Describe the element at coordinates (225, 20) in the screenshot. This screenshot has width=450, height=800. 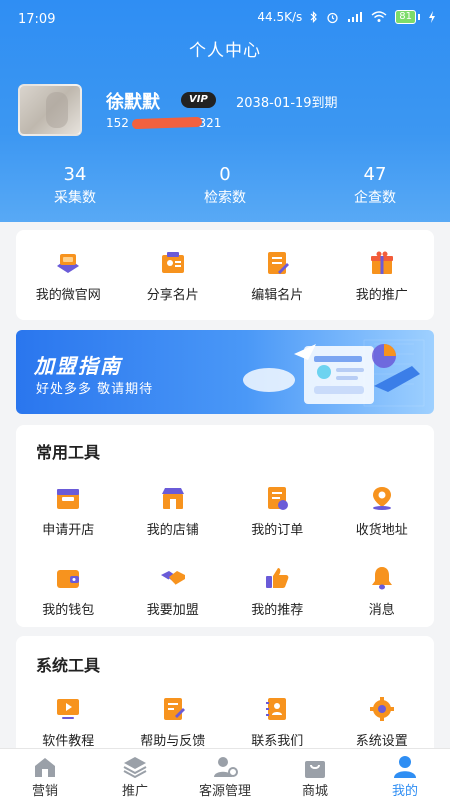
I see `status-bar: 17:09 44.5K/s 81` at that location.